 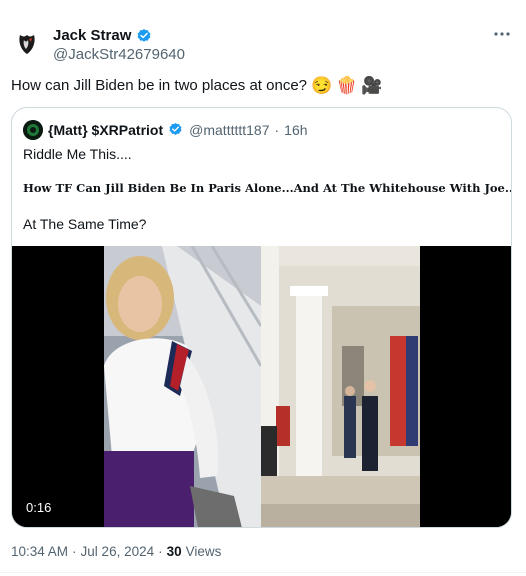 I want to click on views-label: Views, so click(x=203, y=551).